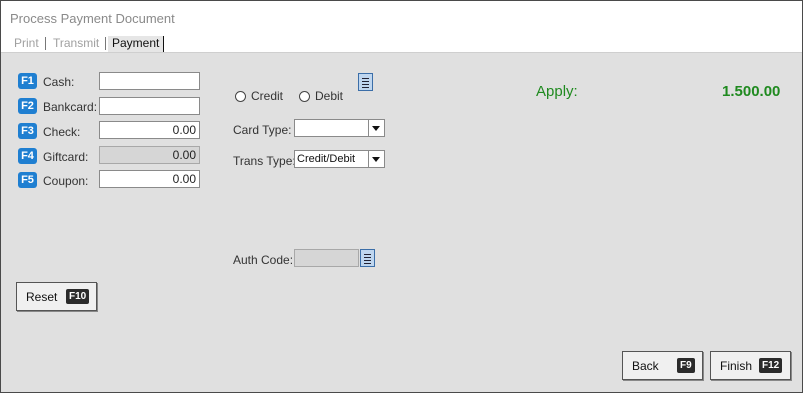 This screenshot has width=803, height=393. Describe the element at coordinates (149, 130) in the screenshot. I see `check-input: 0.00` at that location.